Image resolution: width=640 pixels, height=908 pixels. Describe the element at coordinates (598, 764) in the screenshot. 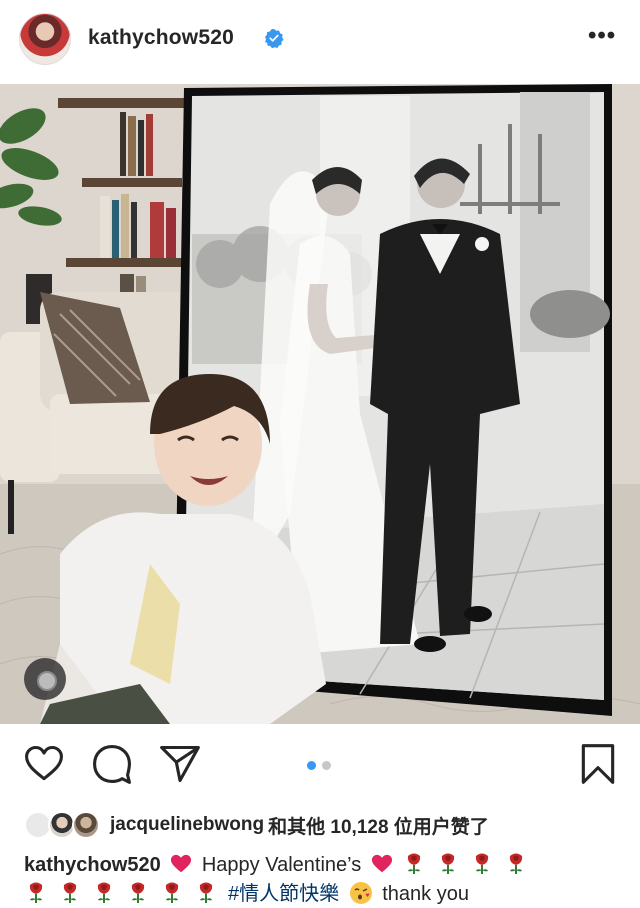

I see `bookmark-icon` at that location.